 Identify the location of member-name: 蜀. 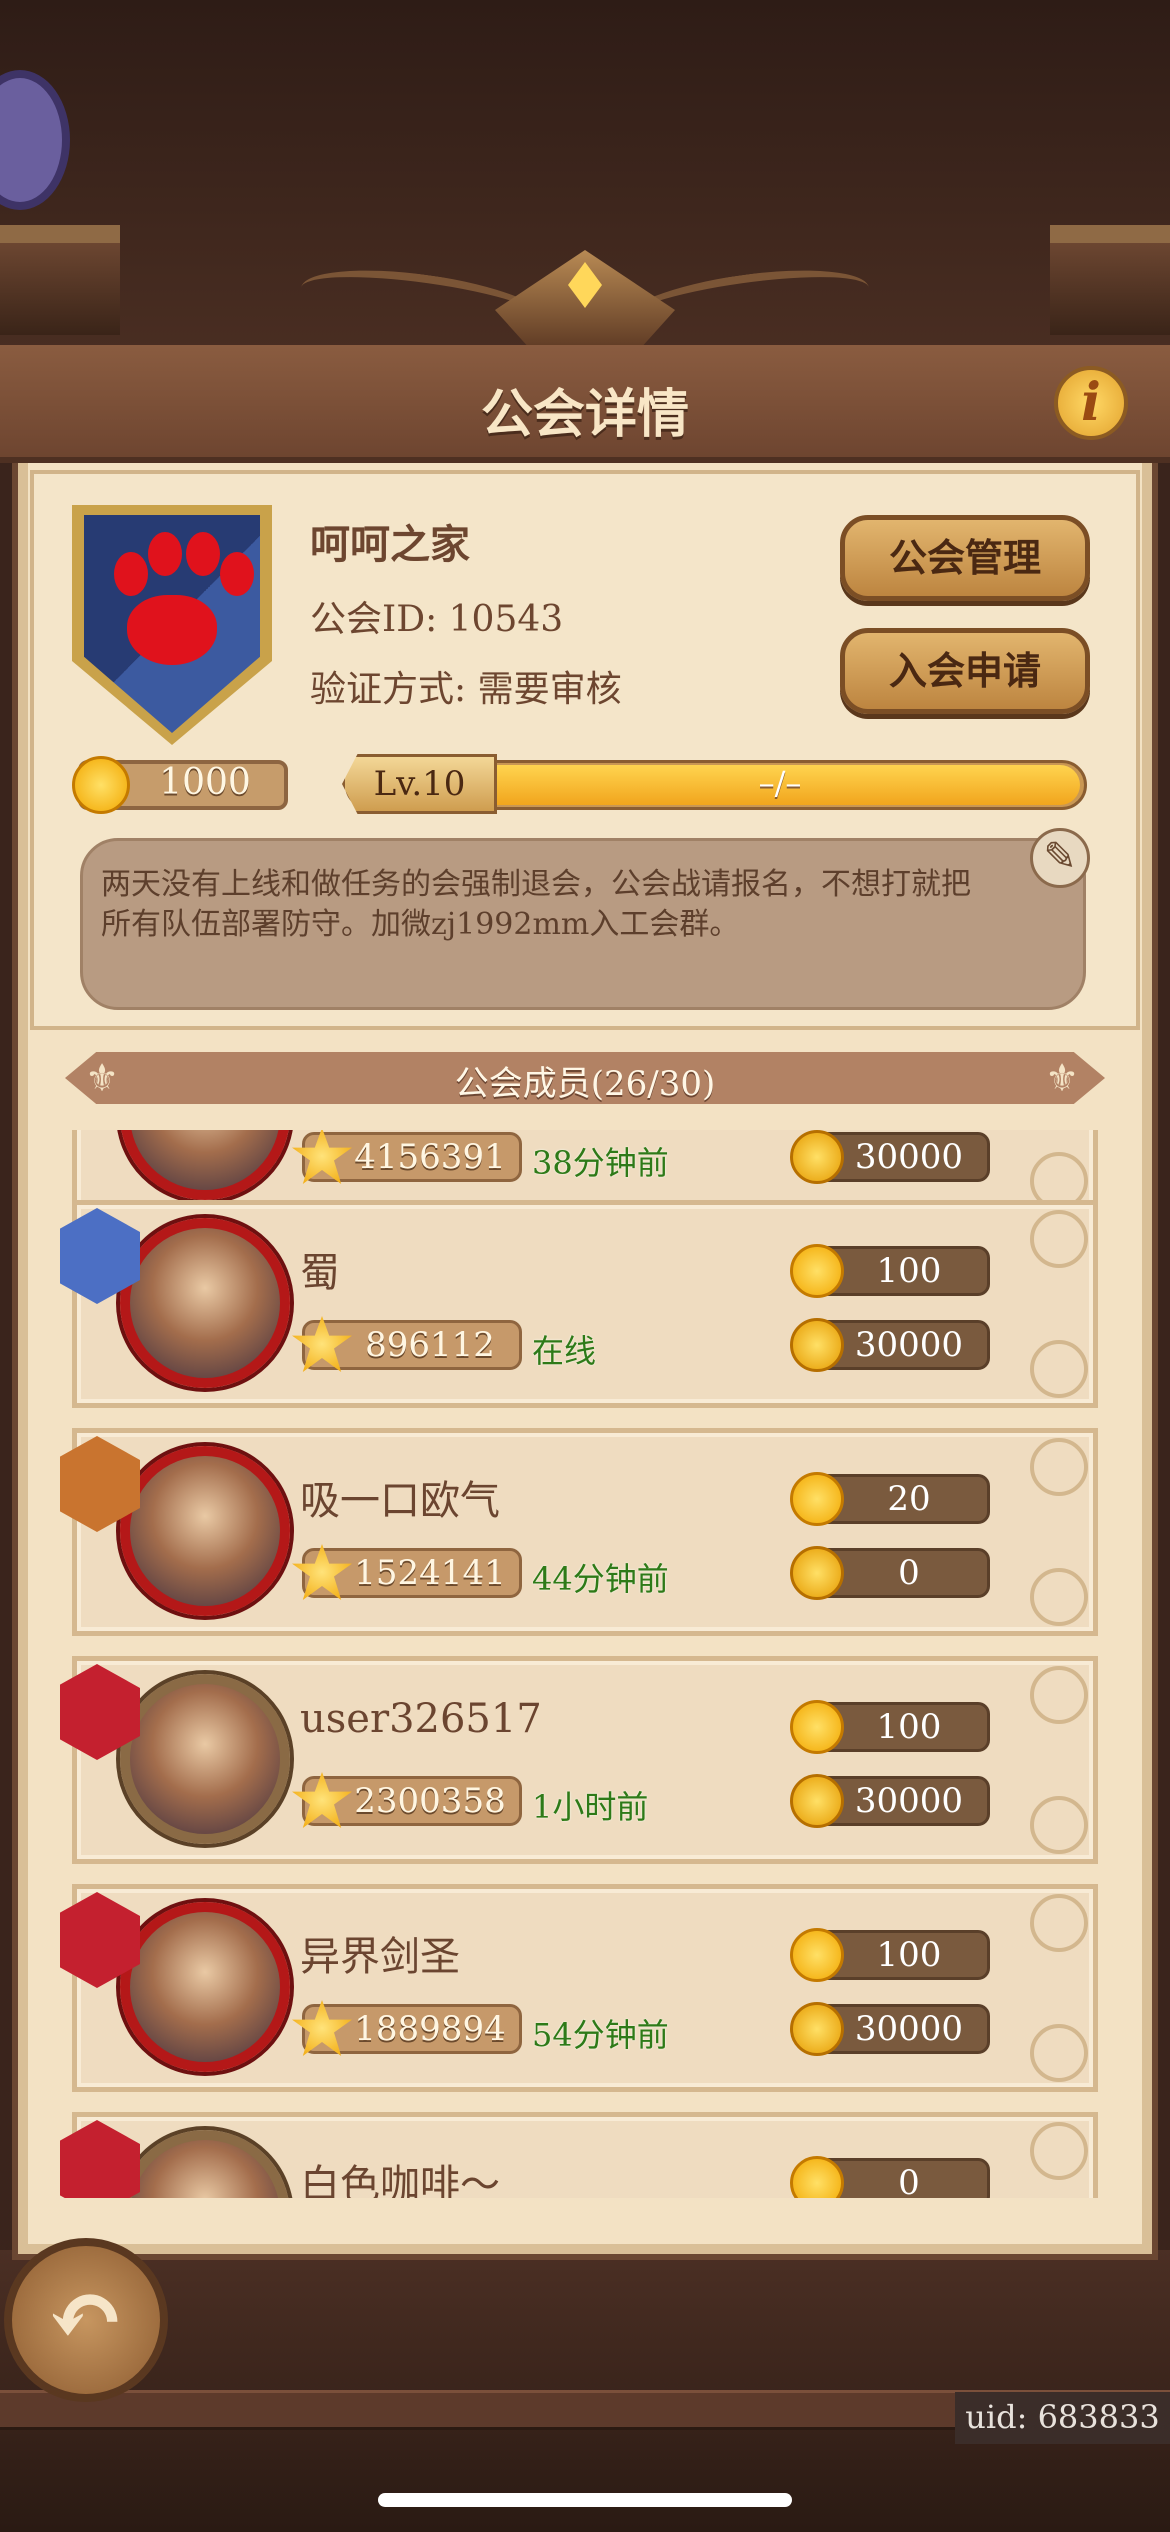
(320, 1273).